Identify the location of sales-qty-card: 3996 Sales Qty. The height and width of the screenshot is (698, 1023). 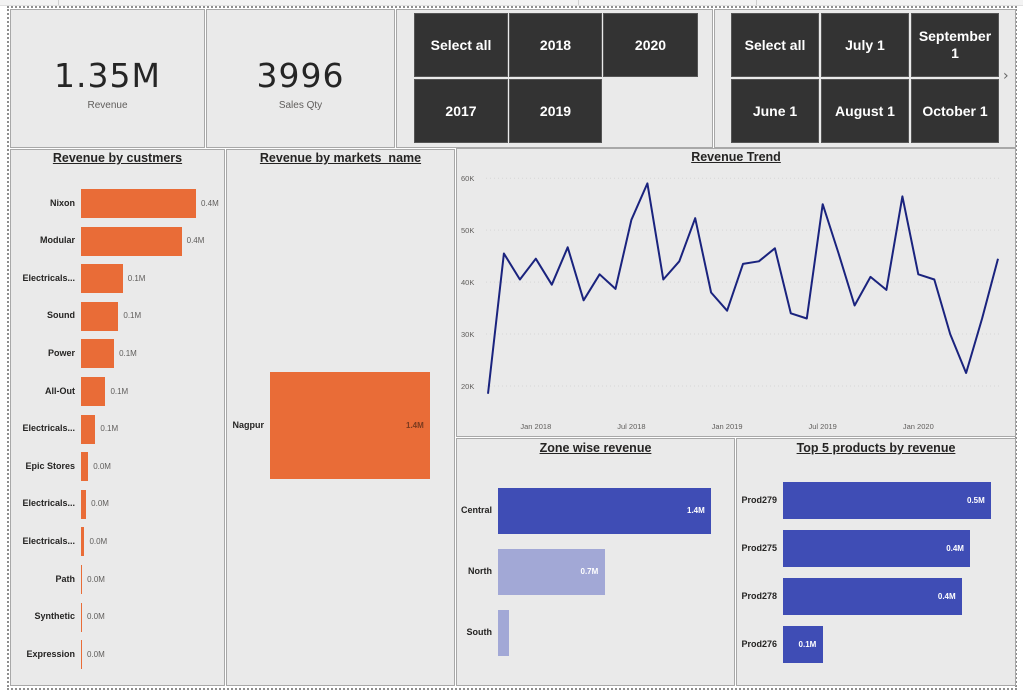
(300, 78).